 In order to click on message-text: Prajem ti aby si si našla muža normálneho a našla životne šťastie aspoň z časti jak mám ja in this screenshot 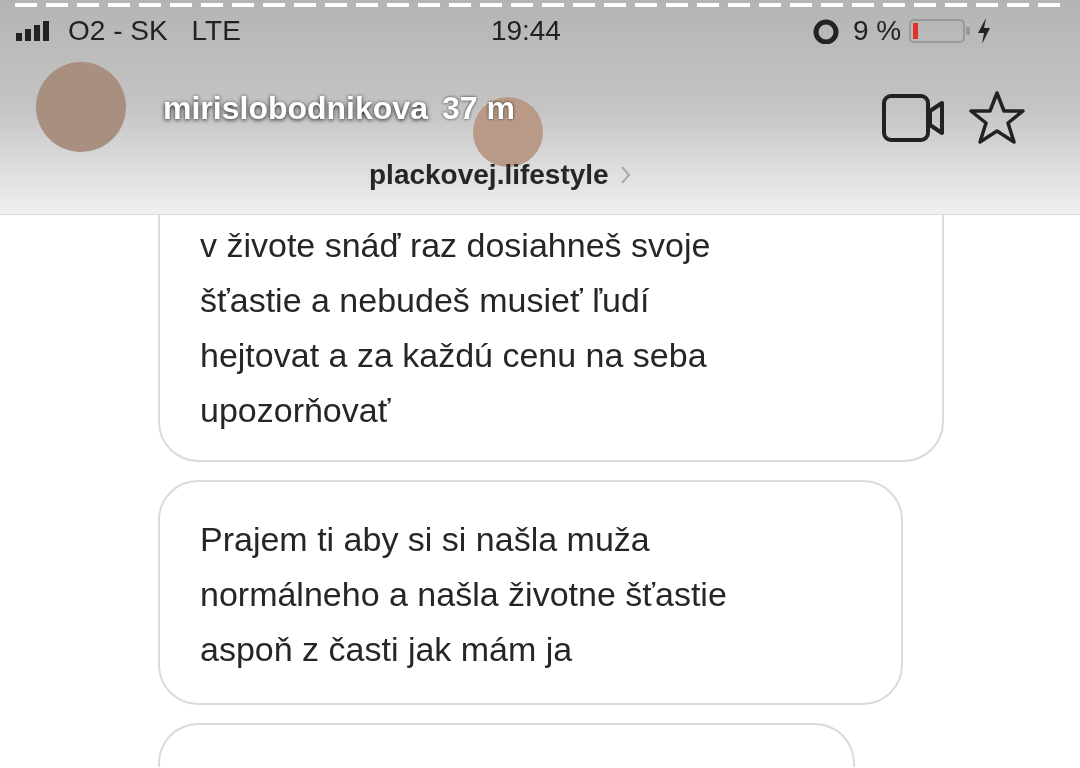, I will do `click(464, 594)`.